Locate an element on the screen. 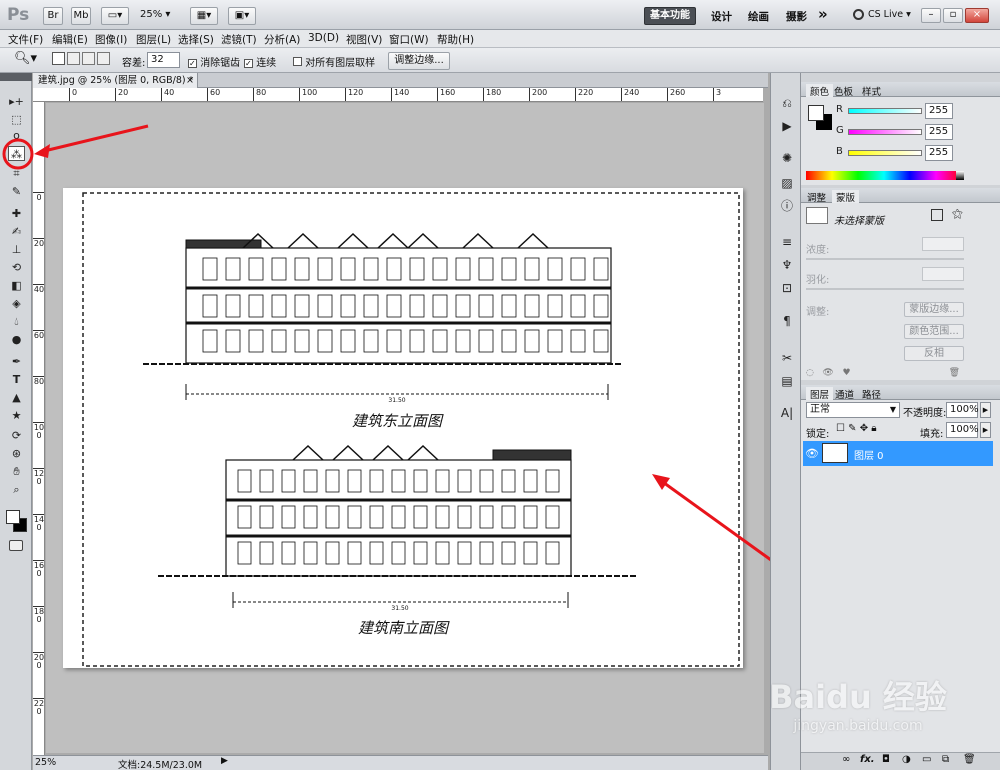 This screenshot has height=770, width=1000. clone-source-panel-icon: ♆ is located at coordinates (787, 265).